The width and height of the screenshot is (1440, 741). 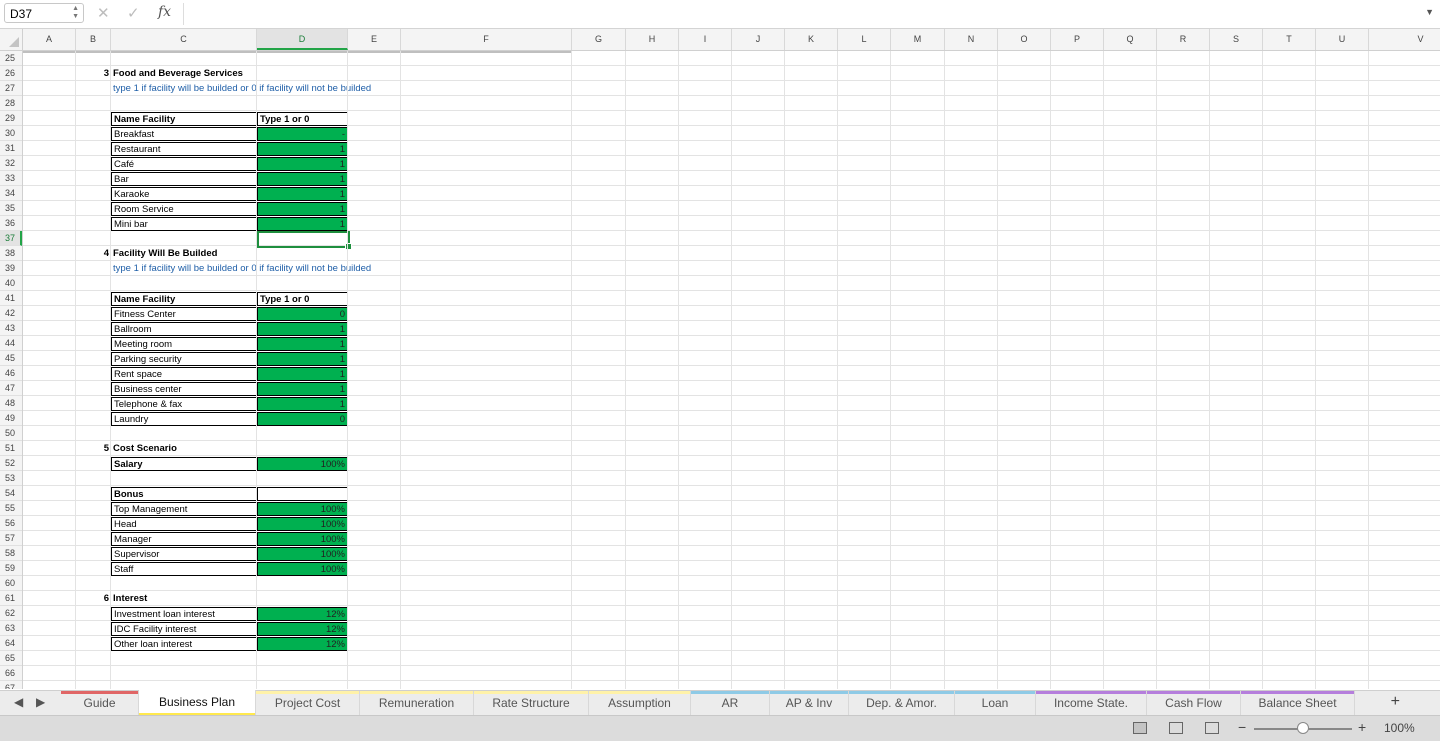 What do you see at coordinates (1194, 703) in the screenshot?
I see `sheet-tab-cash-flow: Cash Flow` at bounding box center [1194, 703].